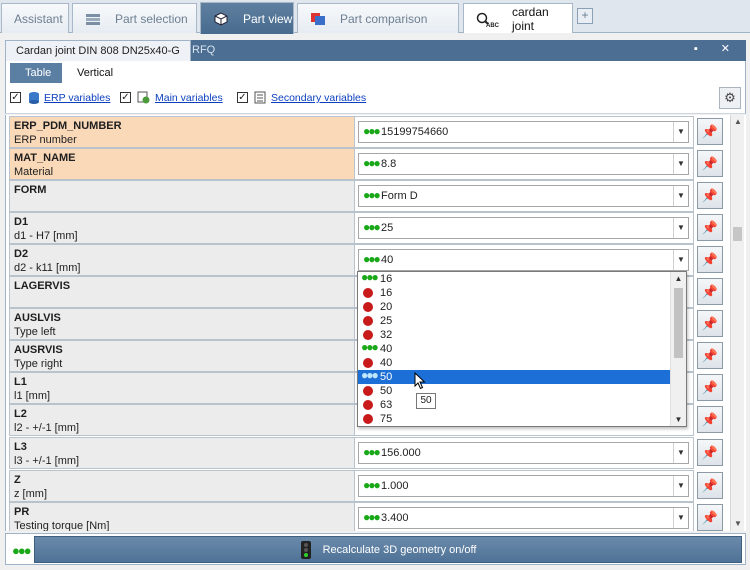  I want to click on dropdown-option: 75, so click(514, 419).